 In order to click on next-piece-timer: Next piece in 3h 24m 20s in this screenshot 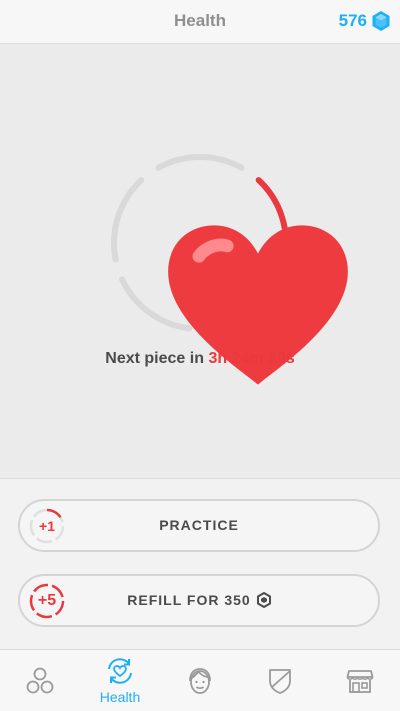, I will do `click(200, 359)`.